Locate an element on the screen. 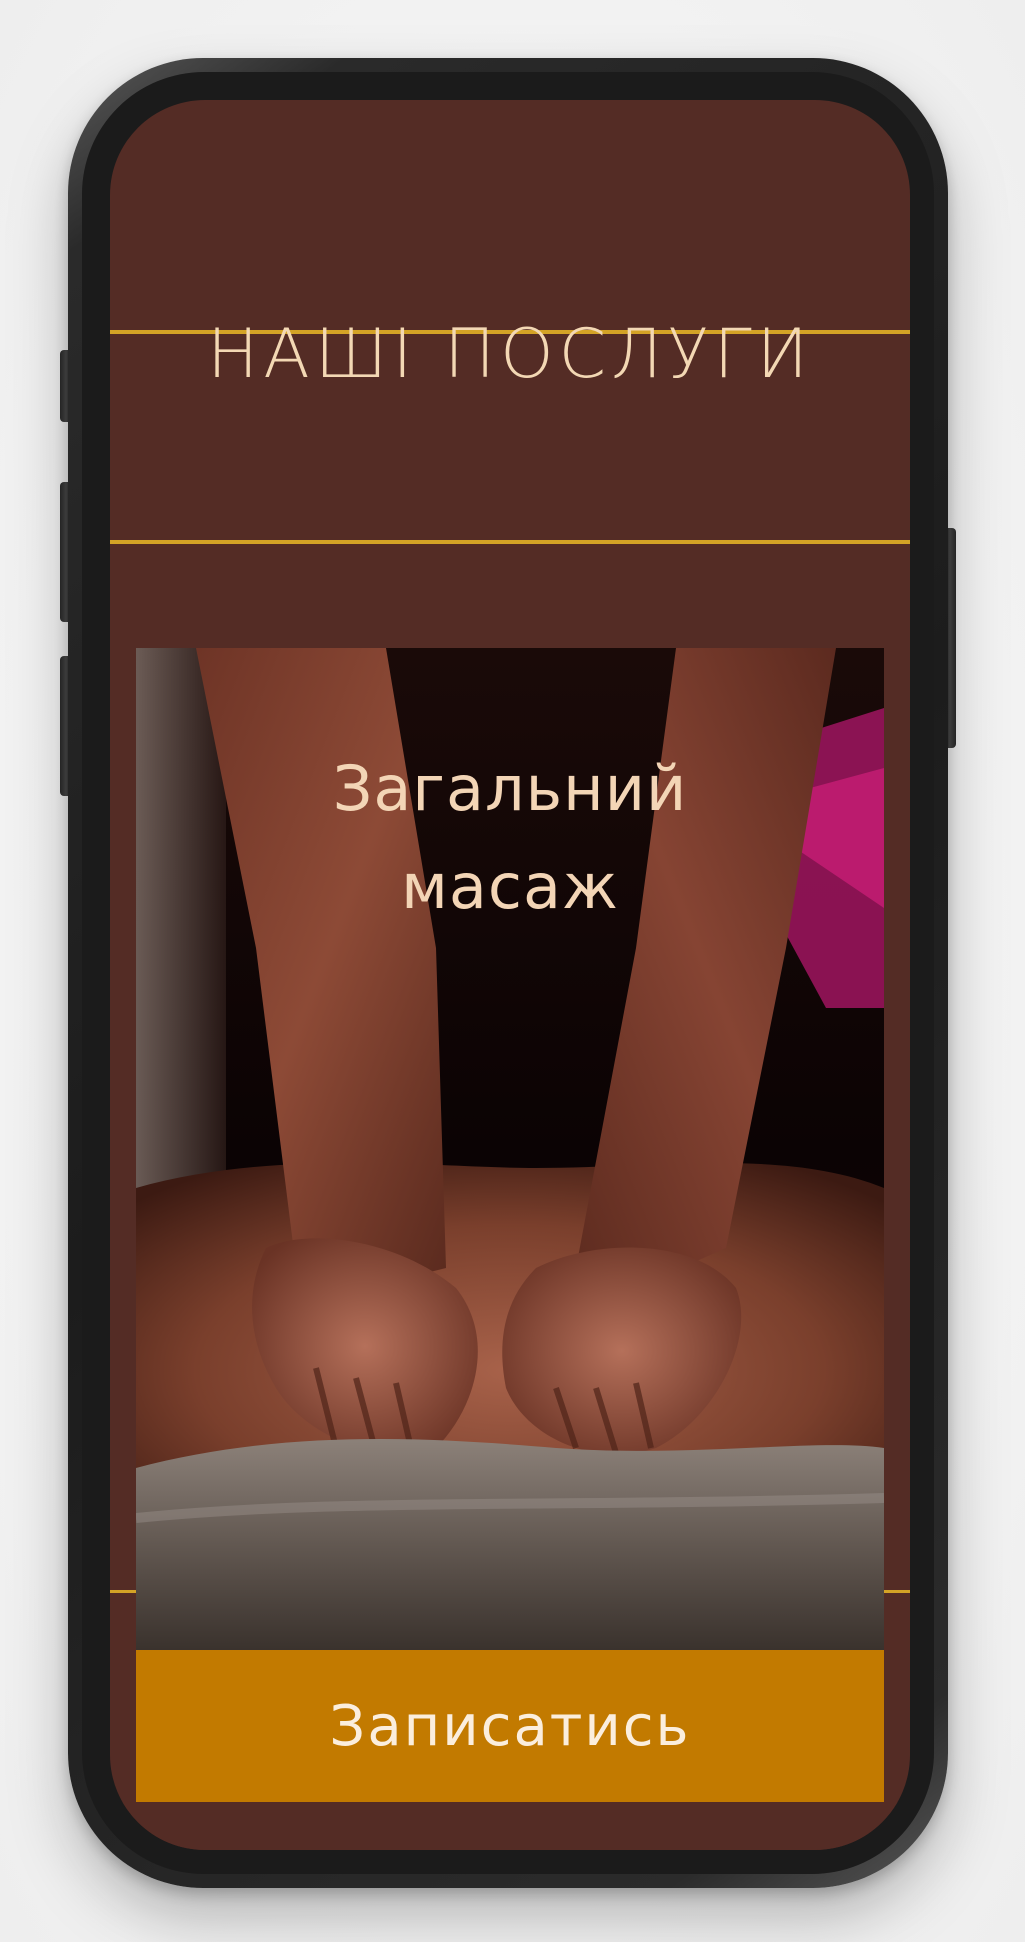  book-appointment-button: Записатись is located at coordinates (510, 1726).